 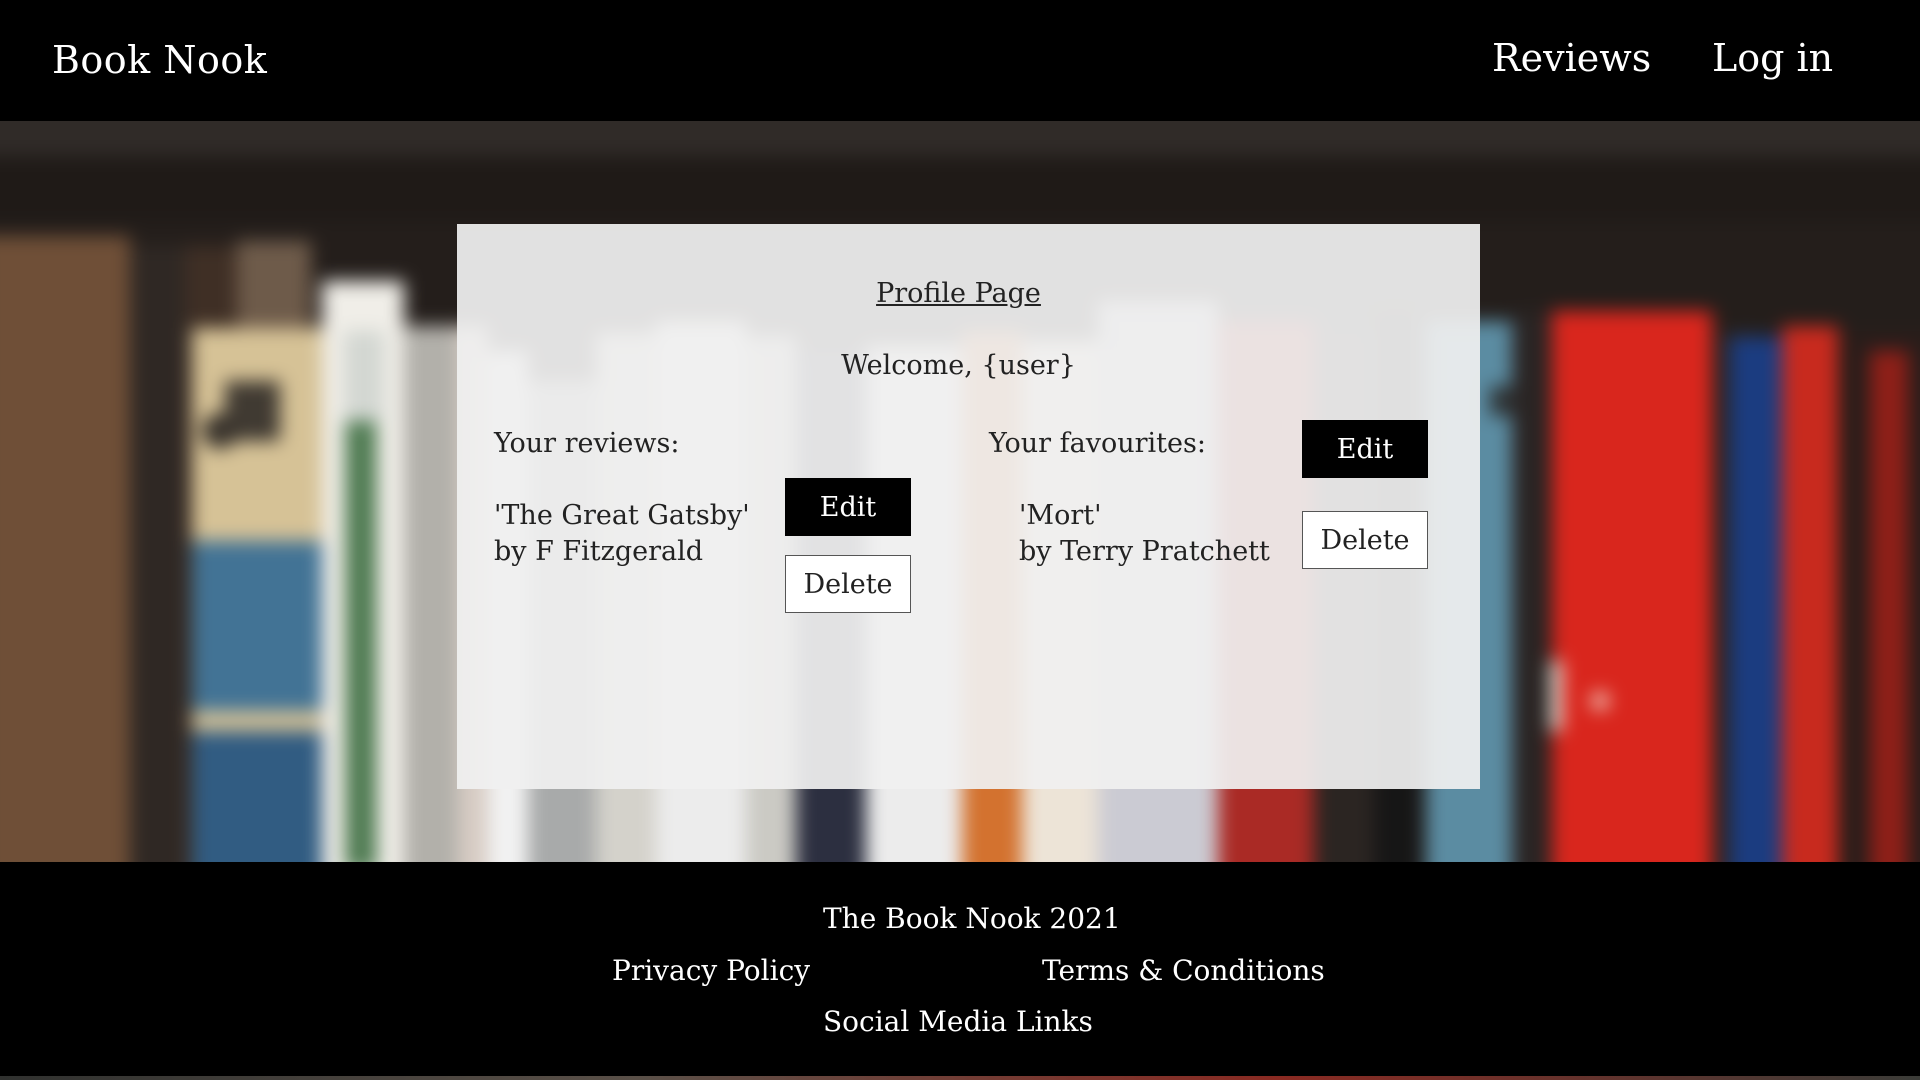 What do you see at coordinates (1060, 515) in the screenshot?
I see `favourite-book-title: 'Mort'` at bounding box center [1060, 515].